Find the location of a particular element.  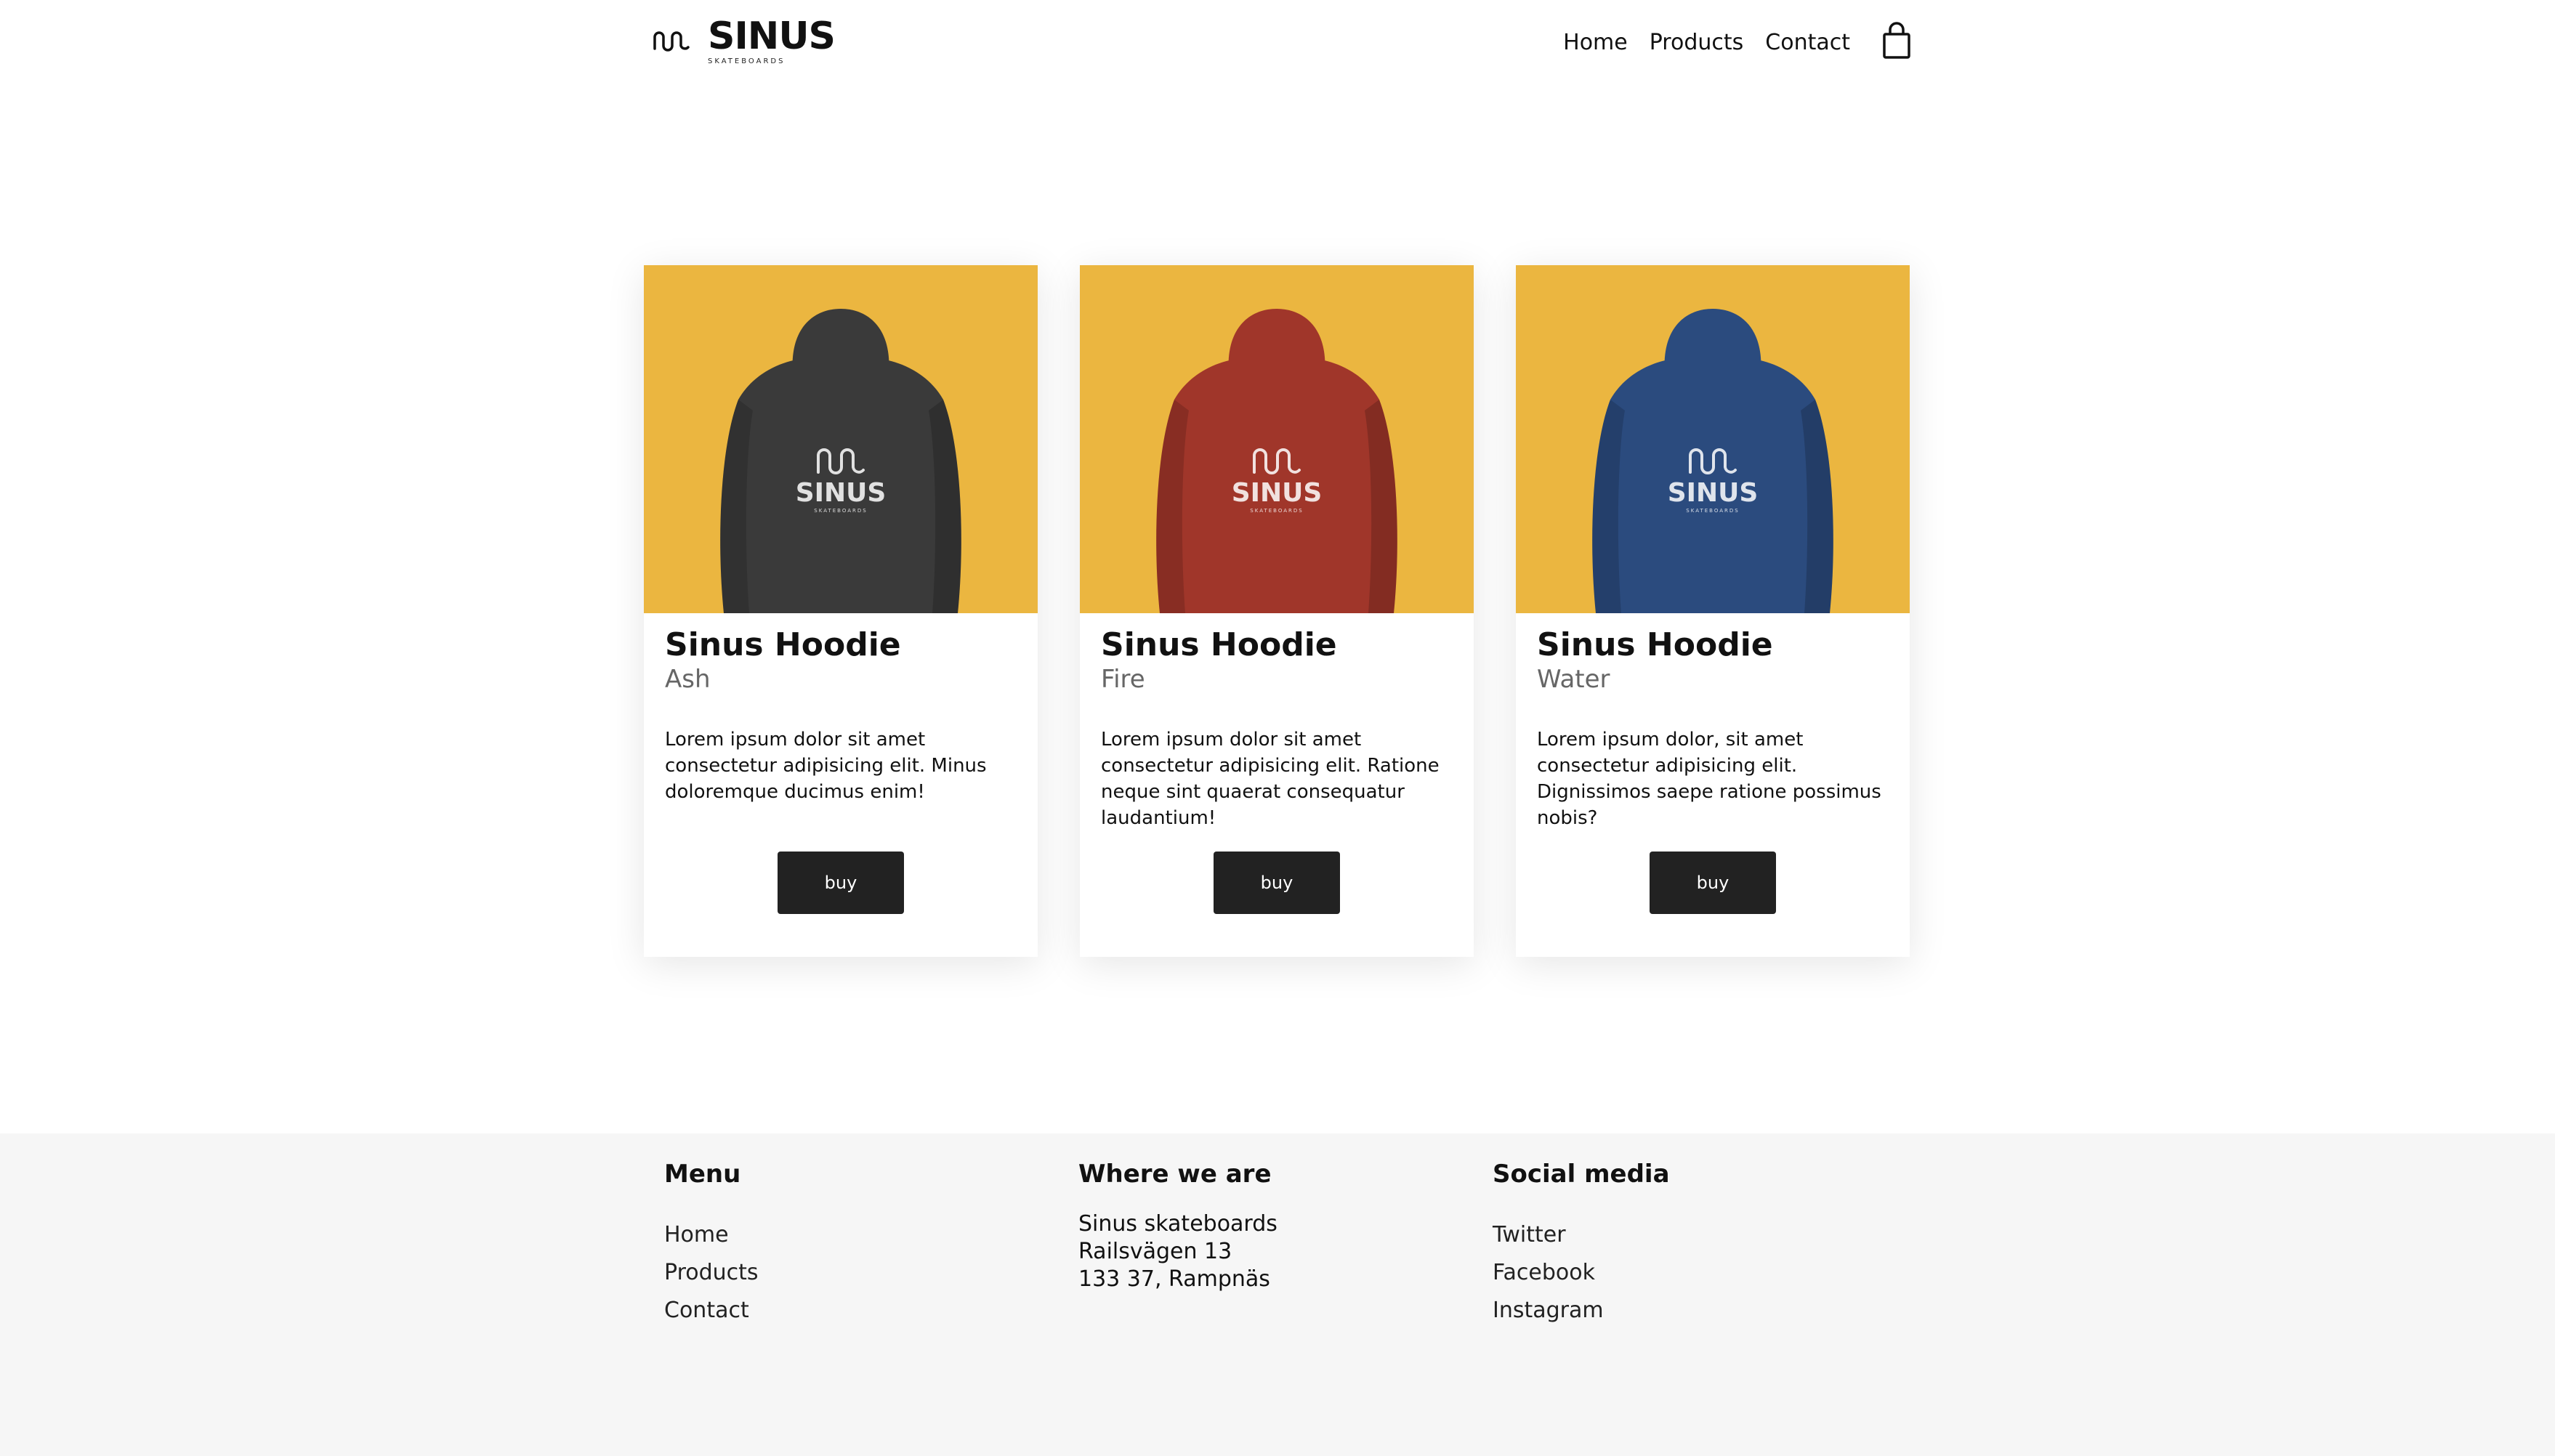

product-variant: Water is located at coordinates (1573, 679).